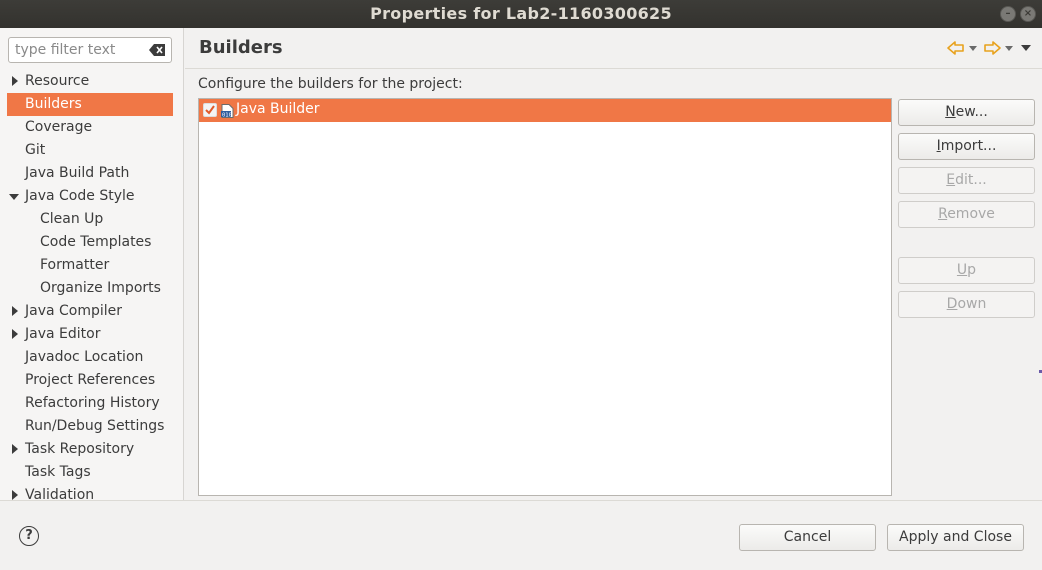 This screenshot has width=1042, height=570. What do you see at coordinates (100, 288) in the screenshot?
I see `tree-item-label: Organize Imports` at bounding box center [100, 288].